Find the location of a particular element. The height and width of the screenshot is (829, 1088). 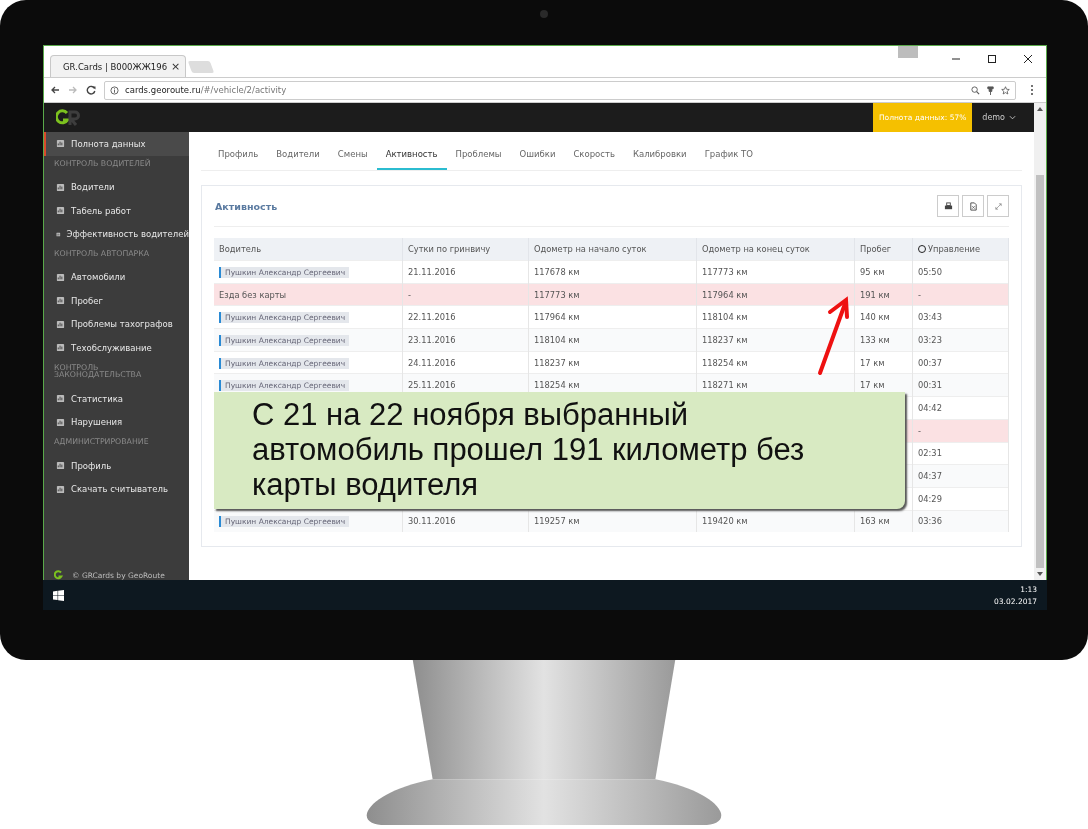

tab: Активность is located at coordinates (411, 159).